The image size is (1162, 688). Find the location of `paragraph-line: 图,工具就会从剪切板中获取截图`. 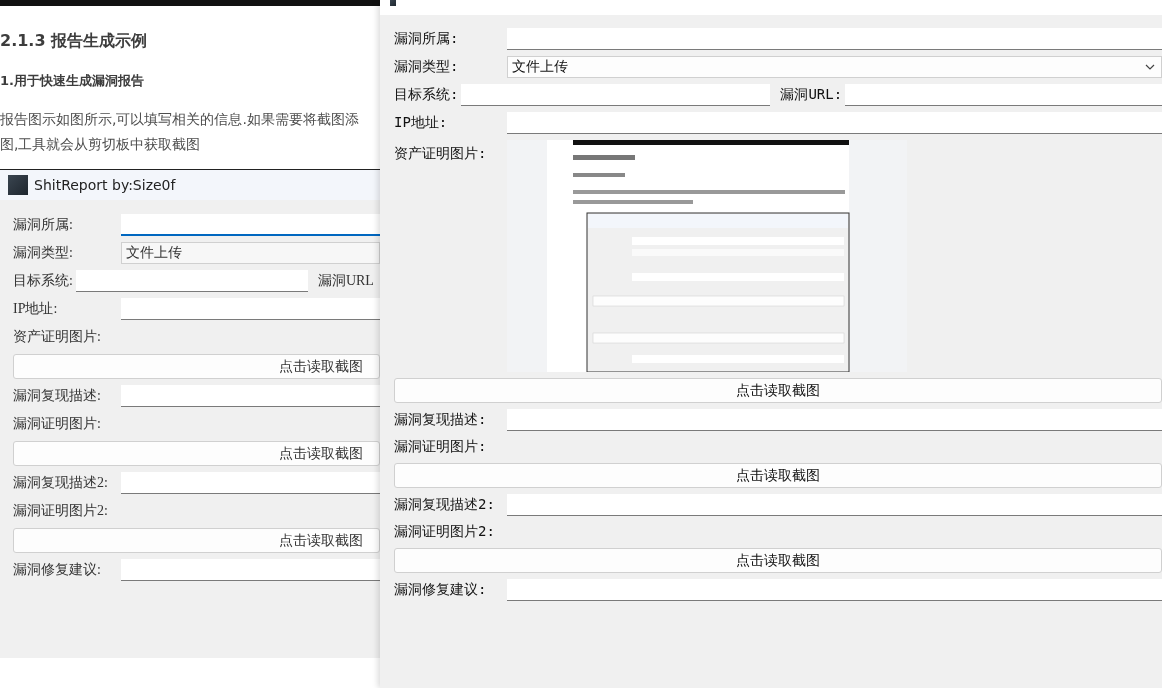

paragraph-line: 图,工具就会从剪切板中获取截图 is located at coordinates (100, 144).